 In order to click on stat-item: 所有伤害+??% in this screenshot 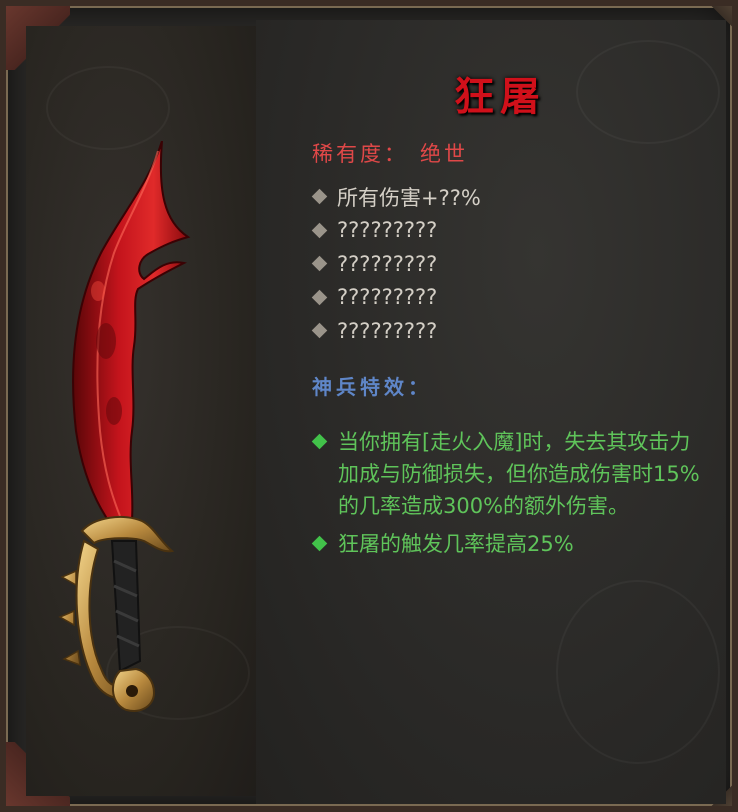, I will do `click(395, 197)`.